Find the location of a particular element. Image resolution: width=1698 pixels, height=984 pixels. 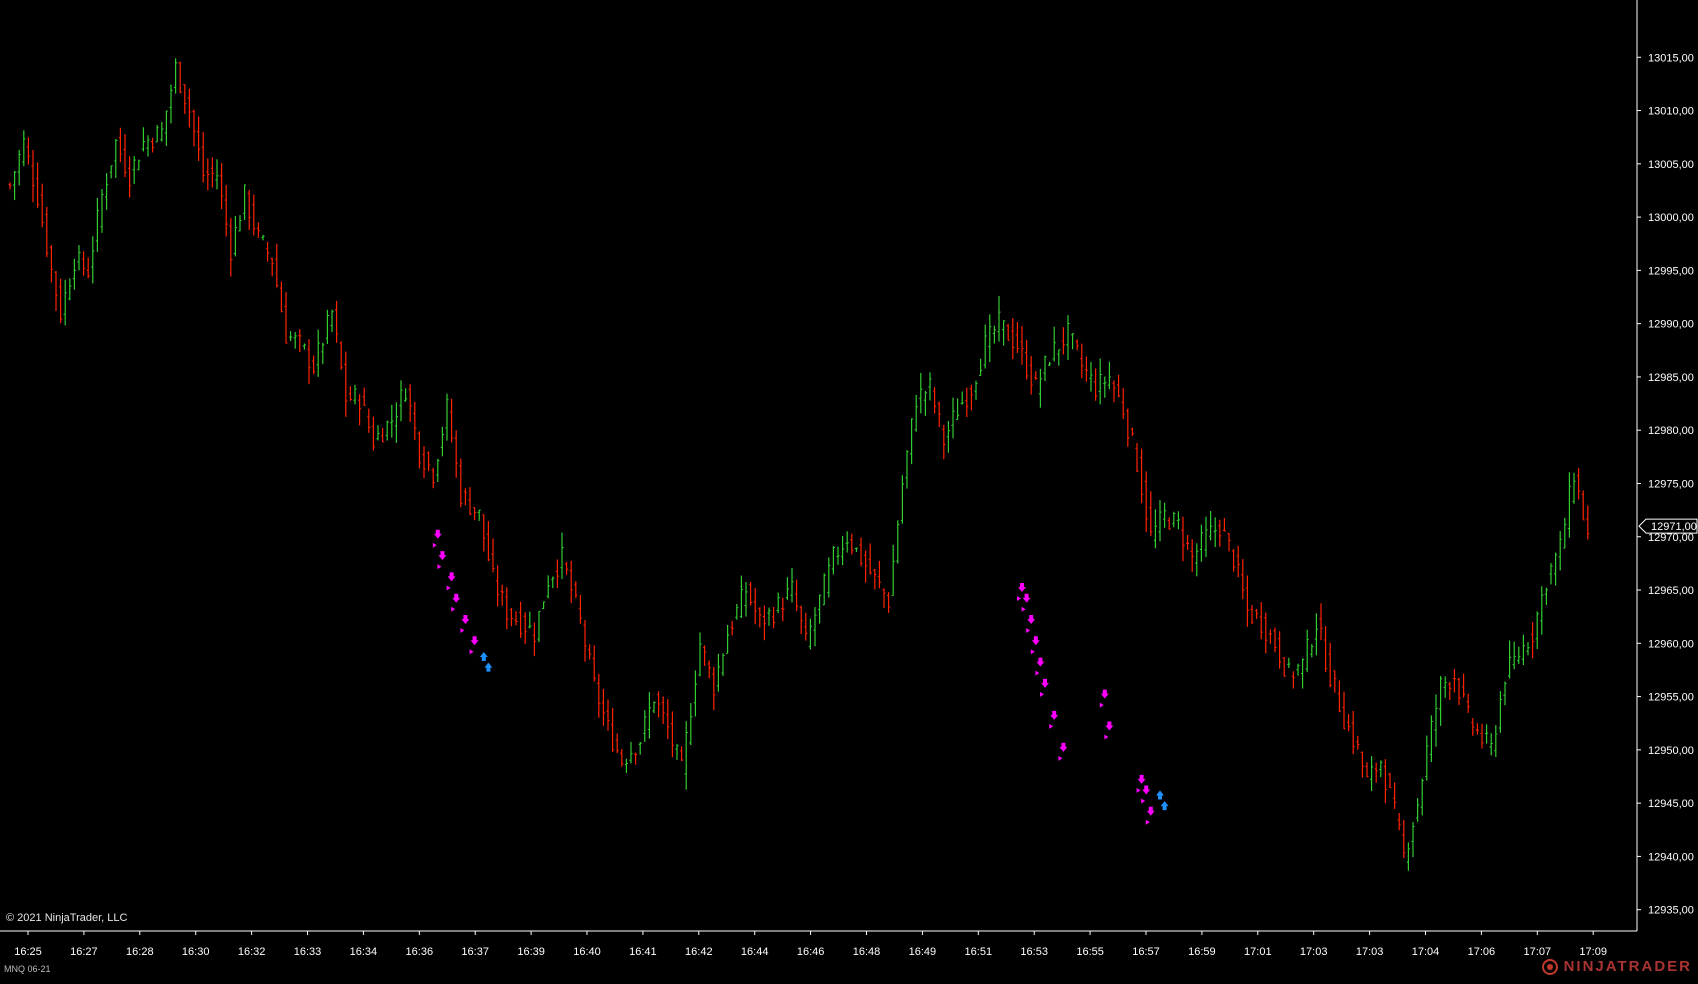

buy-marker-icon is located at coordinates (483, 656).